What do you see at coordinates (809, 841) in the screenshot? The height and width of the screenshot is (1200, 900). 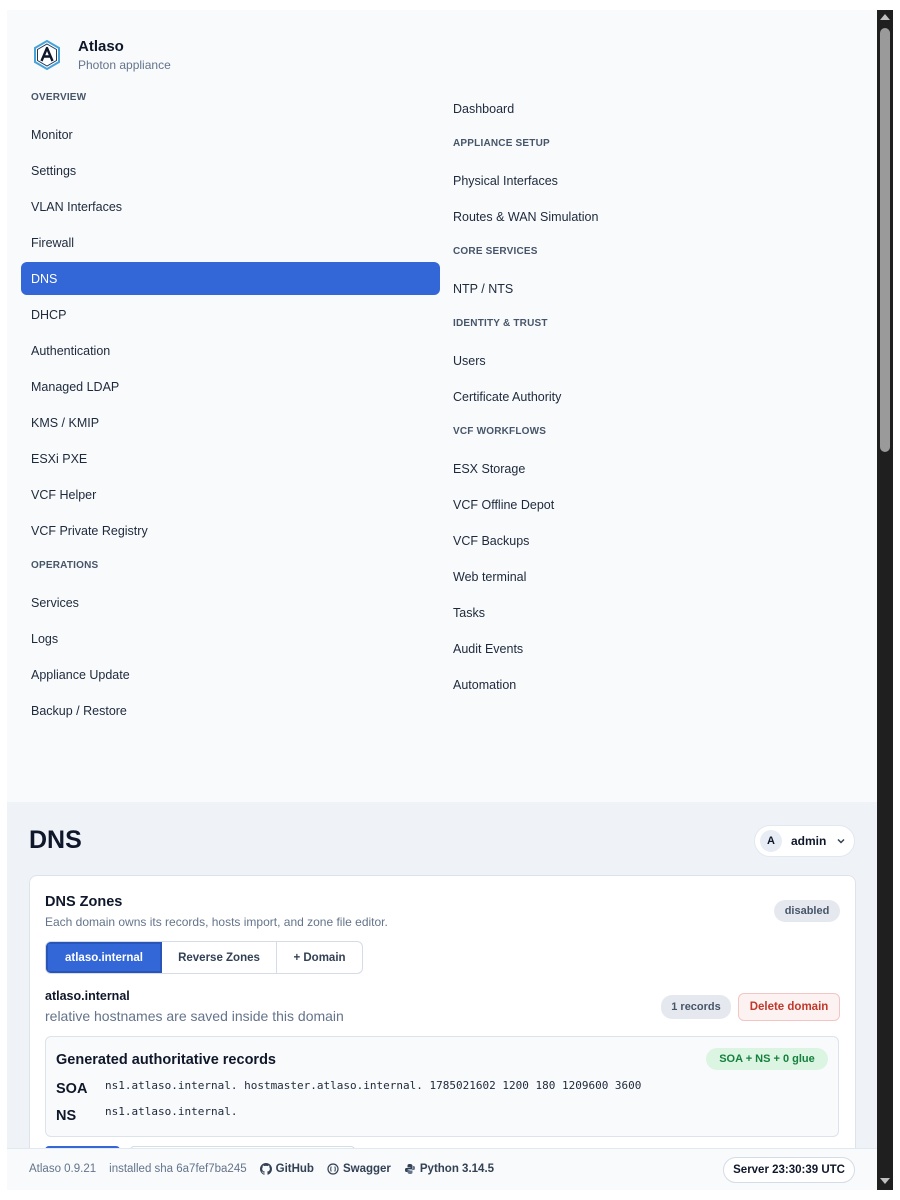 I see `user-name: admin` at bounding box center [809, 841].